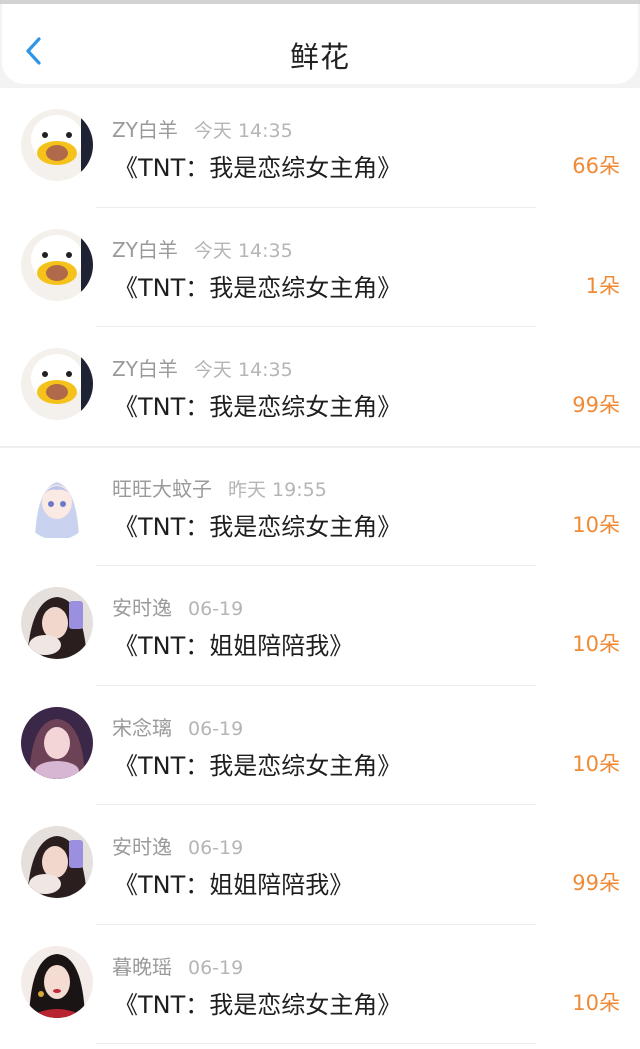 The height and width of the screenshot is (1049, 640). What do you see at coordinates (320, 626) in the screenshot?
I see `list-item: 安时逸 06-19 《TNT：姐姐陪陪我》 10朵` at bounding box center [320, 626].